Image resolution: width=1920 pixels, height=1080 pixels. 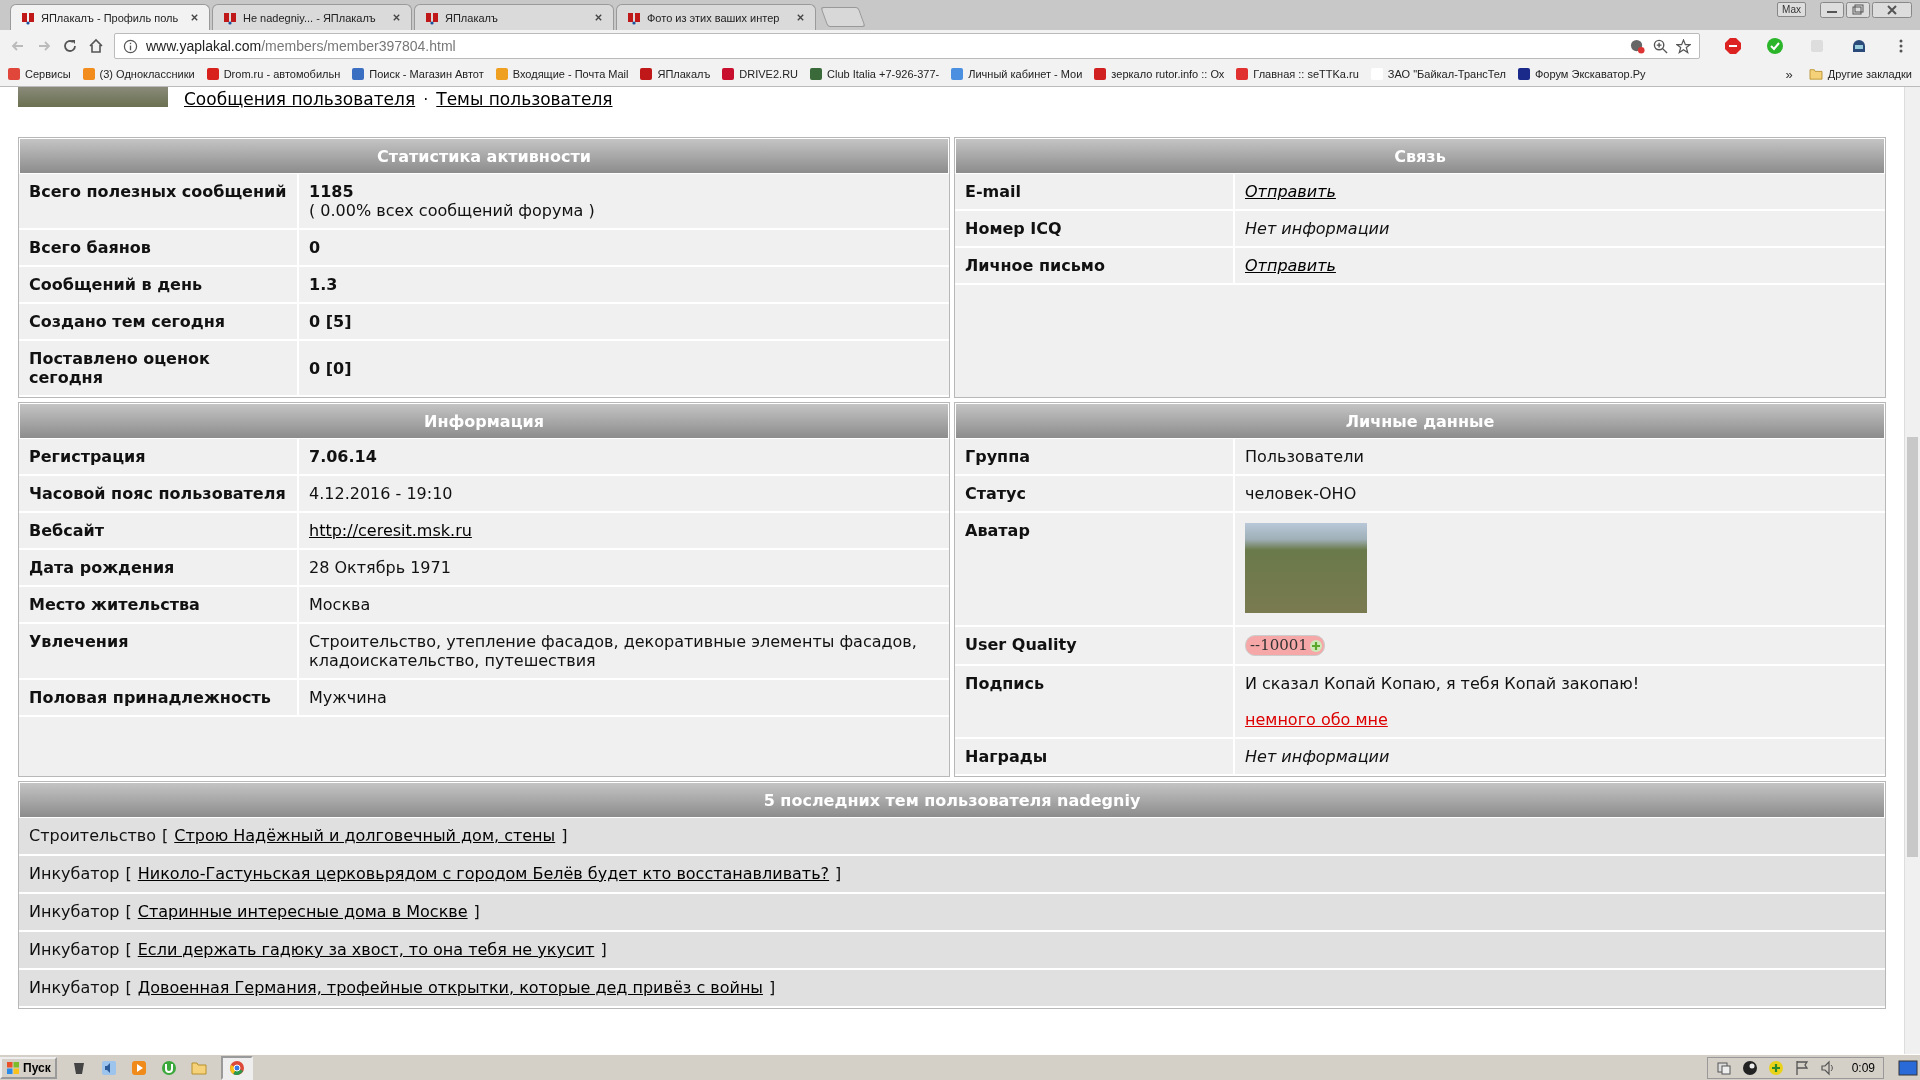 What do you see at coordinates (302, 912) in the screenshot?
I see `topic-link: Старинные интересные дома в Москве` at bounding box center [302, 912].